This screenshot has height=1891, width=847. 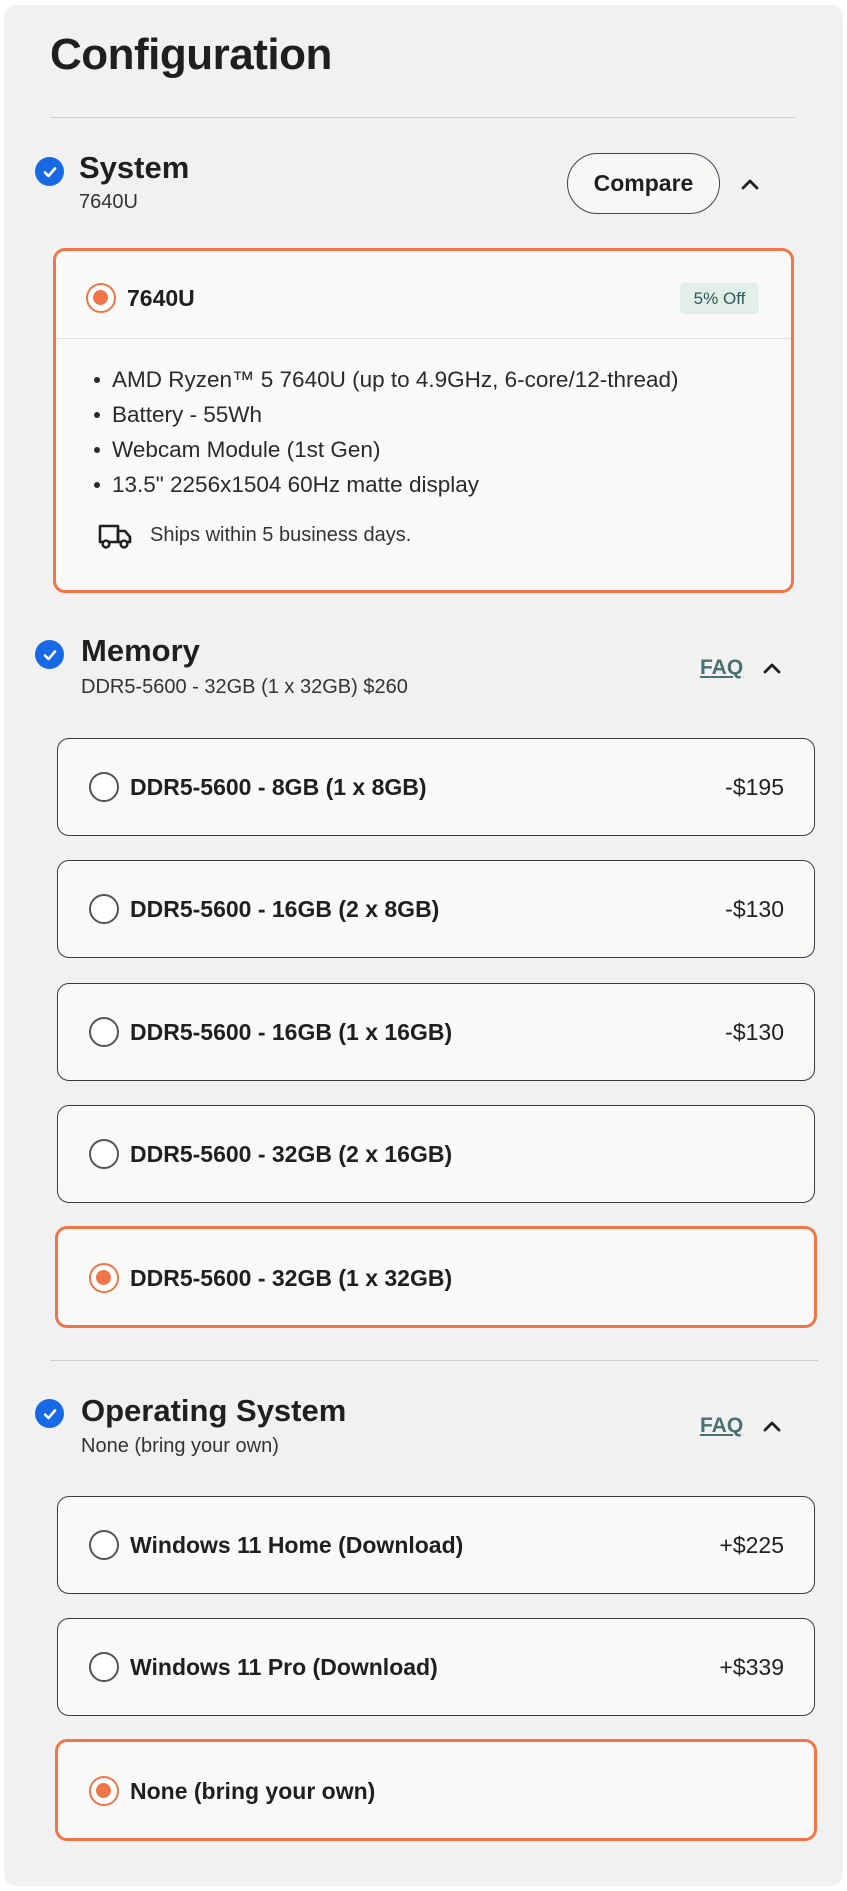 What do you see at coordinates (161, 298) in the screenshot?
I see `system-option-label: 7640U` at bounding box center [161, 298].